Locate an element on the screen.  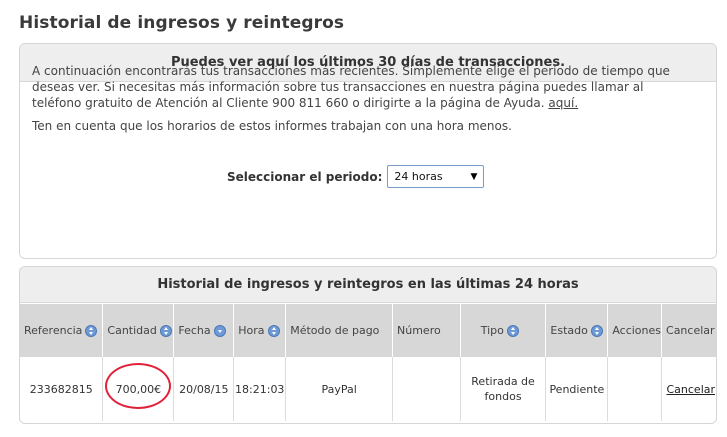
period-select-value: 24 horas is located at coordinates (418, 176).